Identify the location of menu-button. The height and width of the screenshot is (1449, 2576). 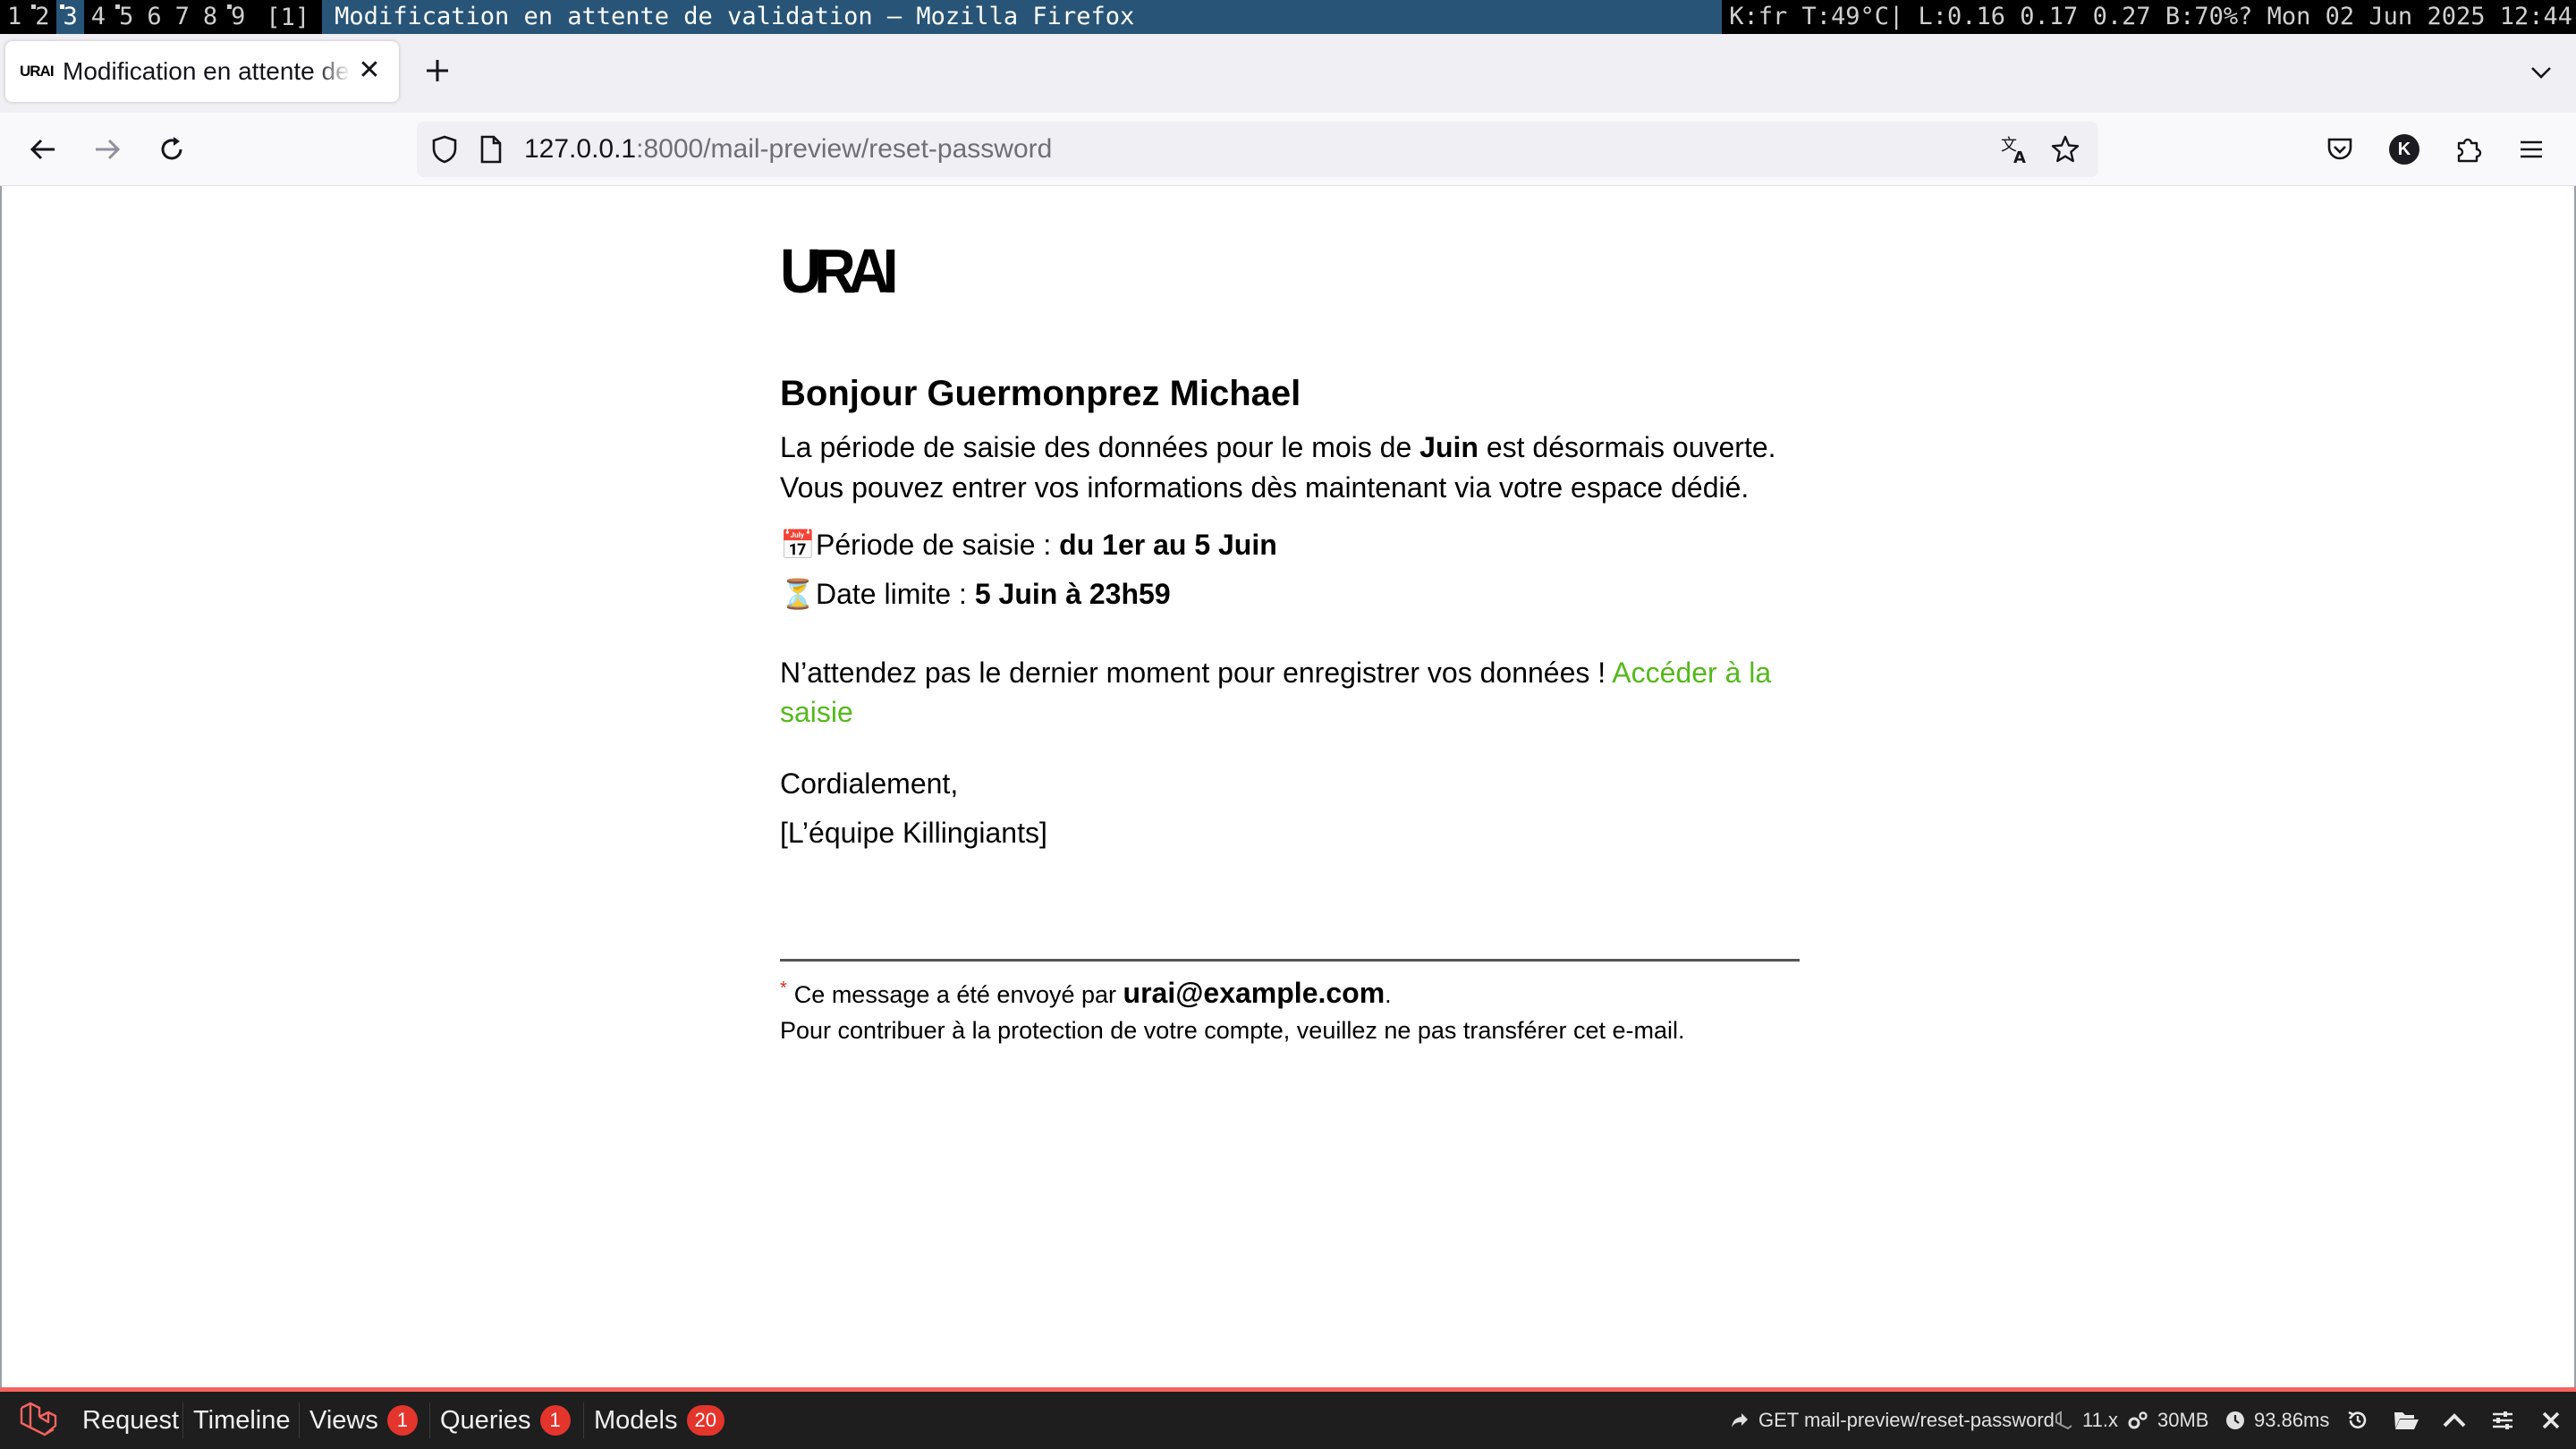
(2531, 149).